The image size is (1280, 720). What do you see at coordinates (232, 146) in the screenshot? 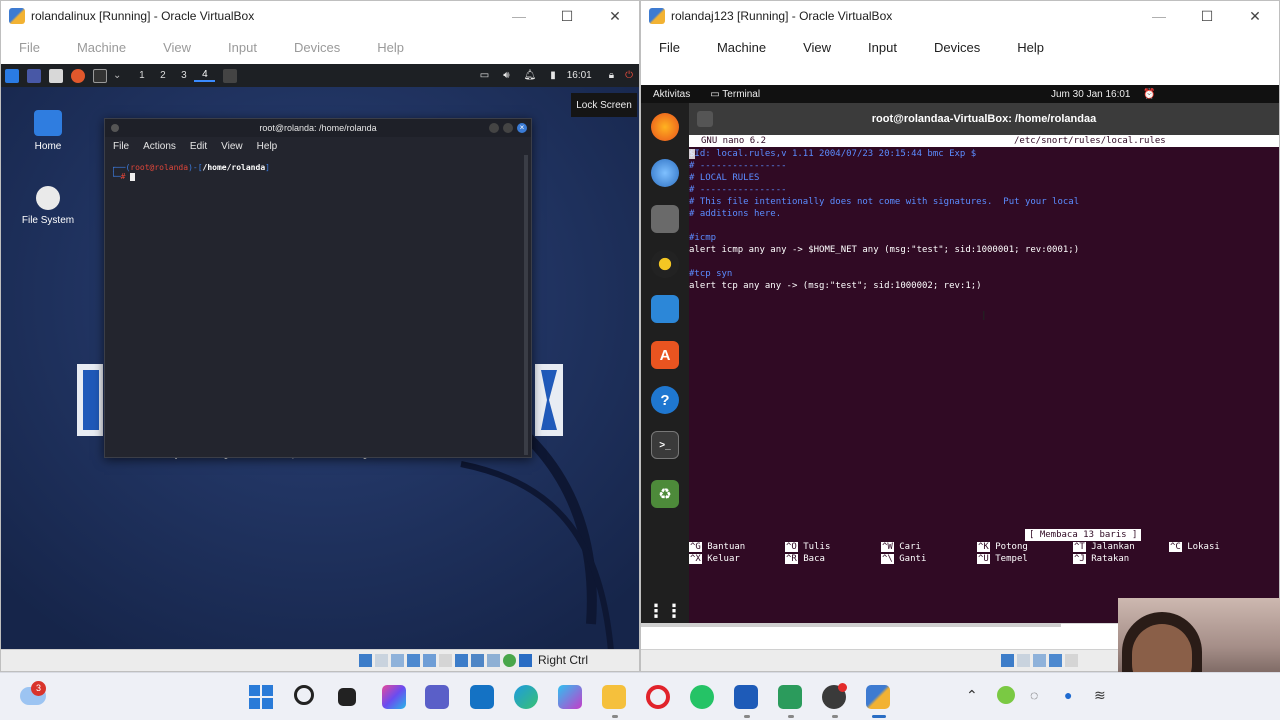
I see `terminal-menu-view: View` at bounding box center [232, 146].